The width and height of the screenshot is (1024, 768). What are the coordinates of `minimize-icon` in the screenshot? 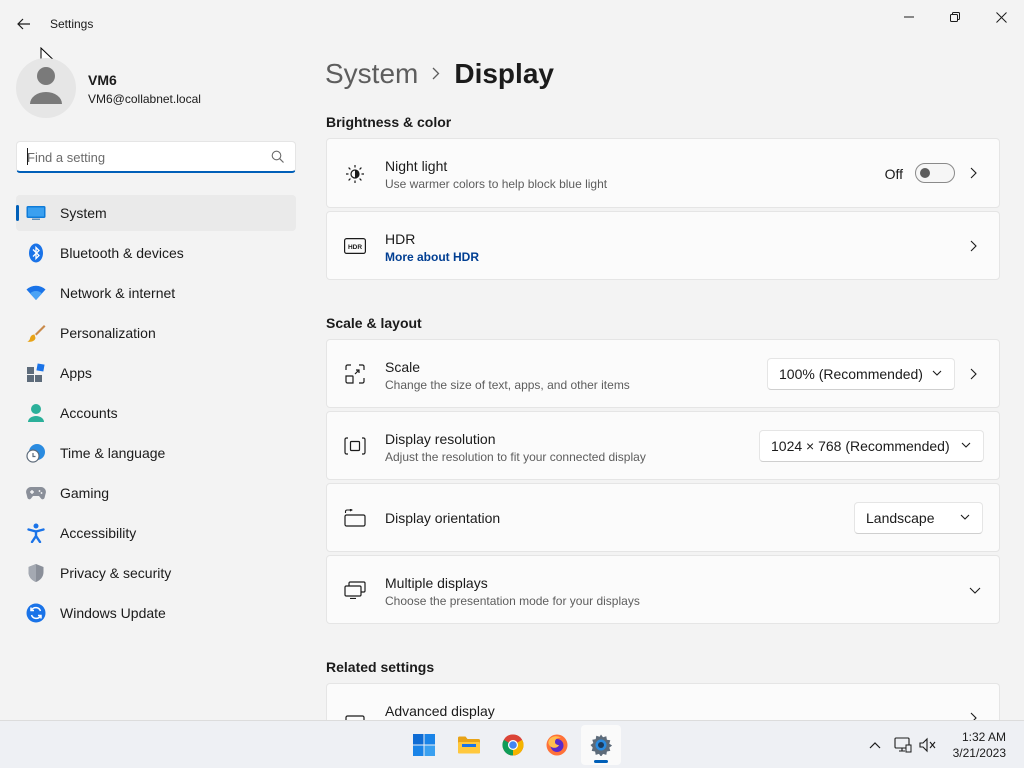 It's located at (909, 17).